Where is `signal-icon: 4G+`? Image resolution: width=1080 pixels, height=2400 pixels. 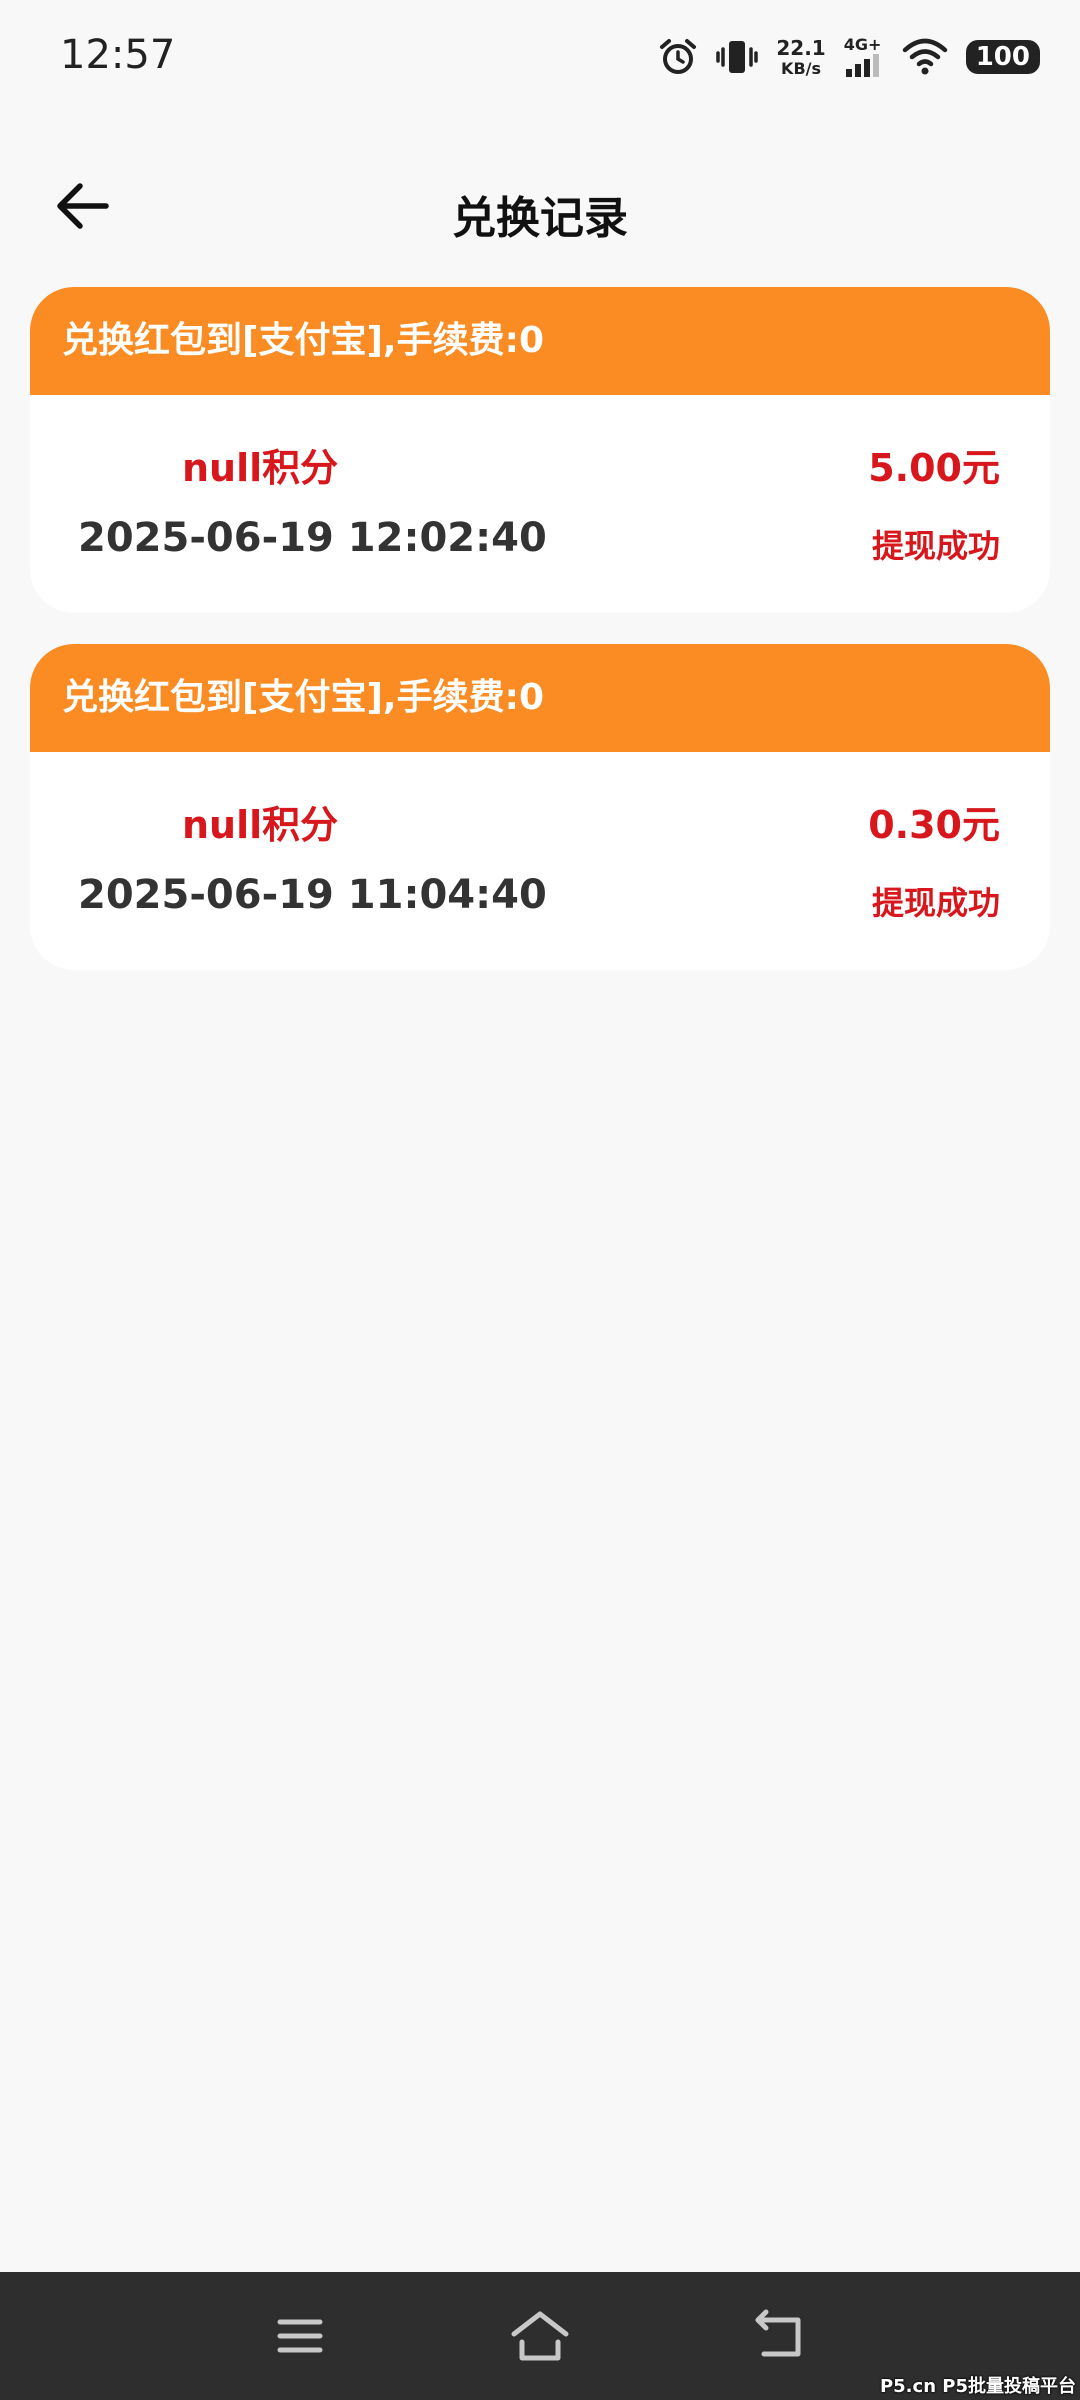 signal-icon: 4G+ is located at coordinates (864, 57).